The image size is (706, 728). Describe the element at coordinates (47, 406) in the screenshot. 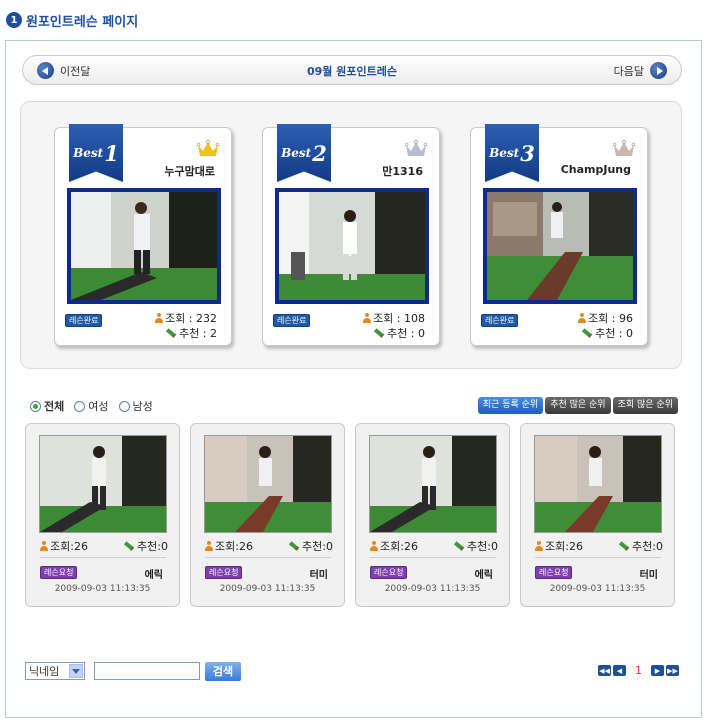

I see `filter-all: 전체` at that location.